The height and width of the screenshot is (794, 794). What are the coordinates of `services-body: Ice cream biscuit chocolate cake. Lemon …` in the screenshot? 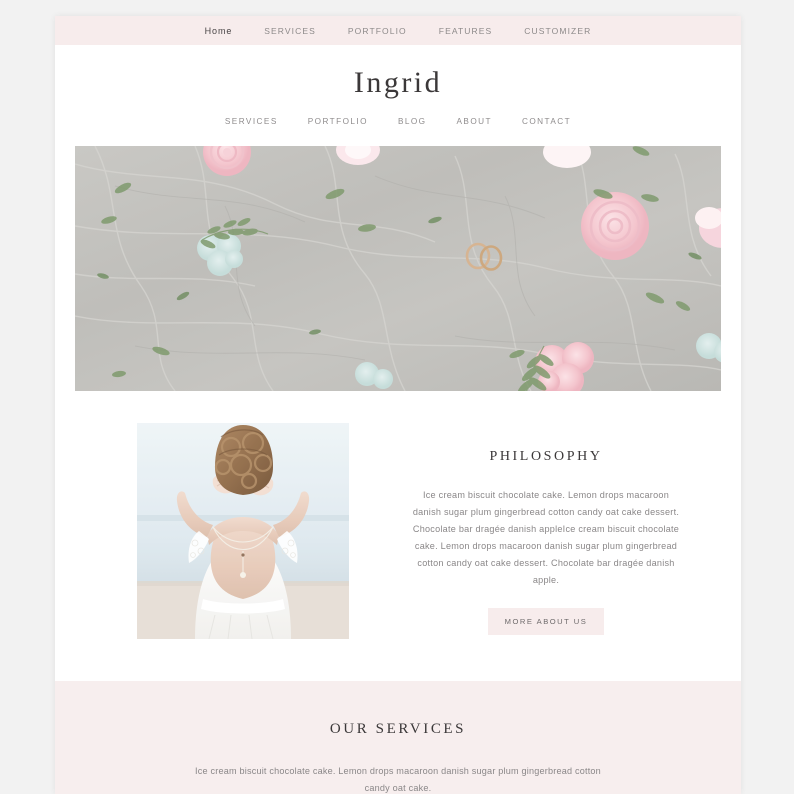 It's located at (398, 779).